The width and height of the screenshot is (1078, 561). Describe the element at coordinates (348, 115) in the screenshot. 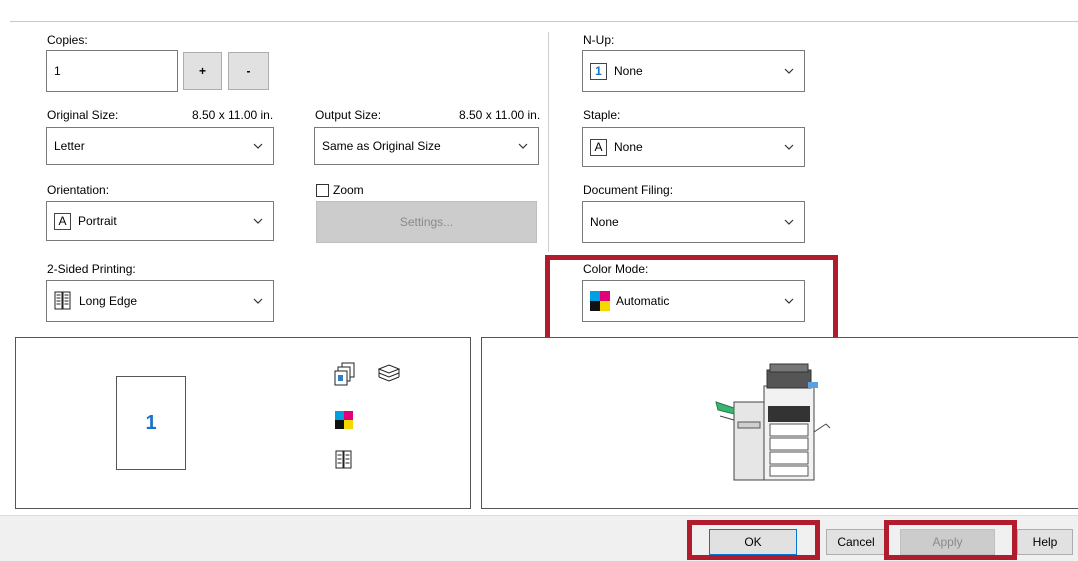

I see `output-size-label: Output Size:` at that location.